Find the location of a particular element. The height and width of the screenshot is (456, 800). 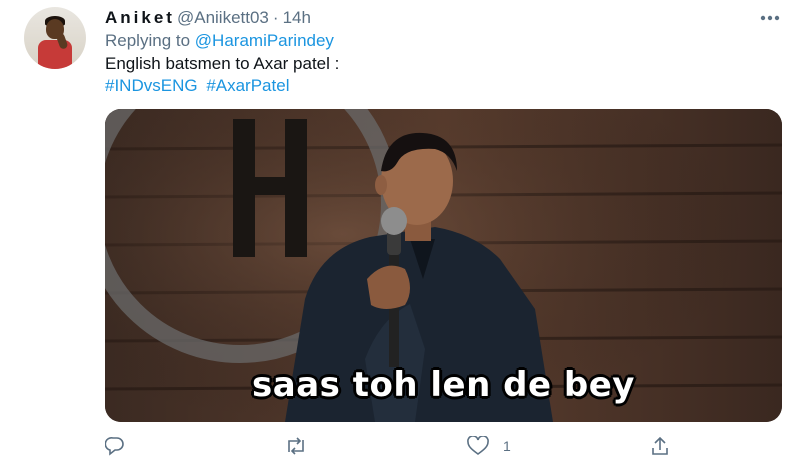

reply-button is located at coordinates (115, 446).